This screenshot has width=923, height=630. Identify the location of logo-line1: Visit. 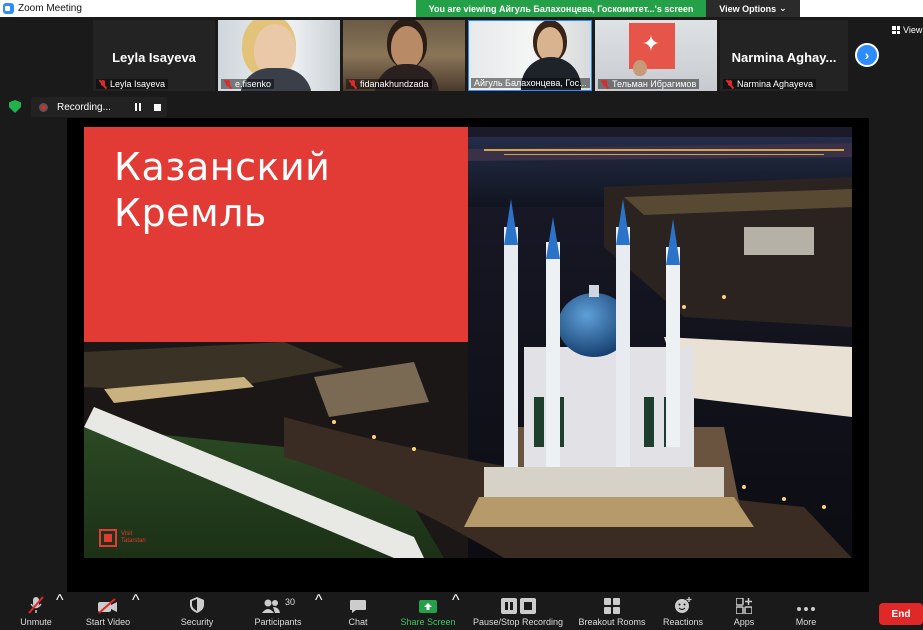
(127, 534).